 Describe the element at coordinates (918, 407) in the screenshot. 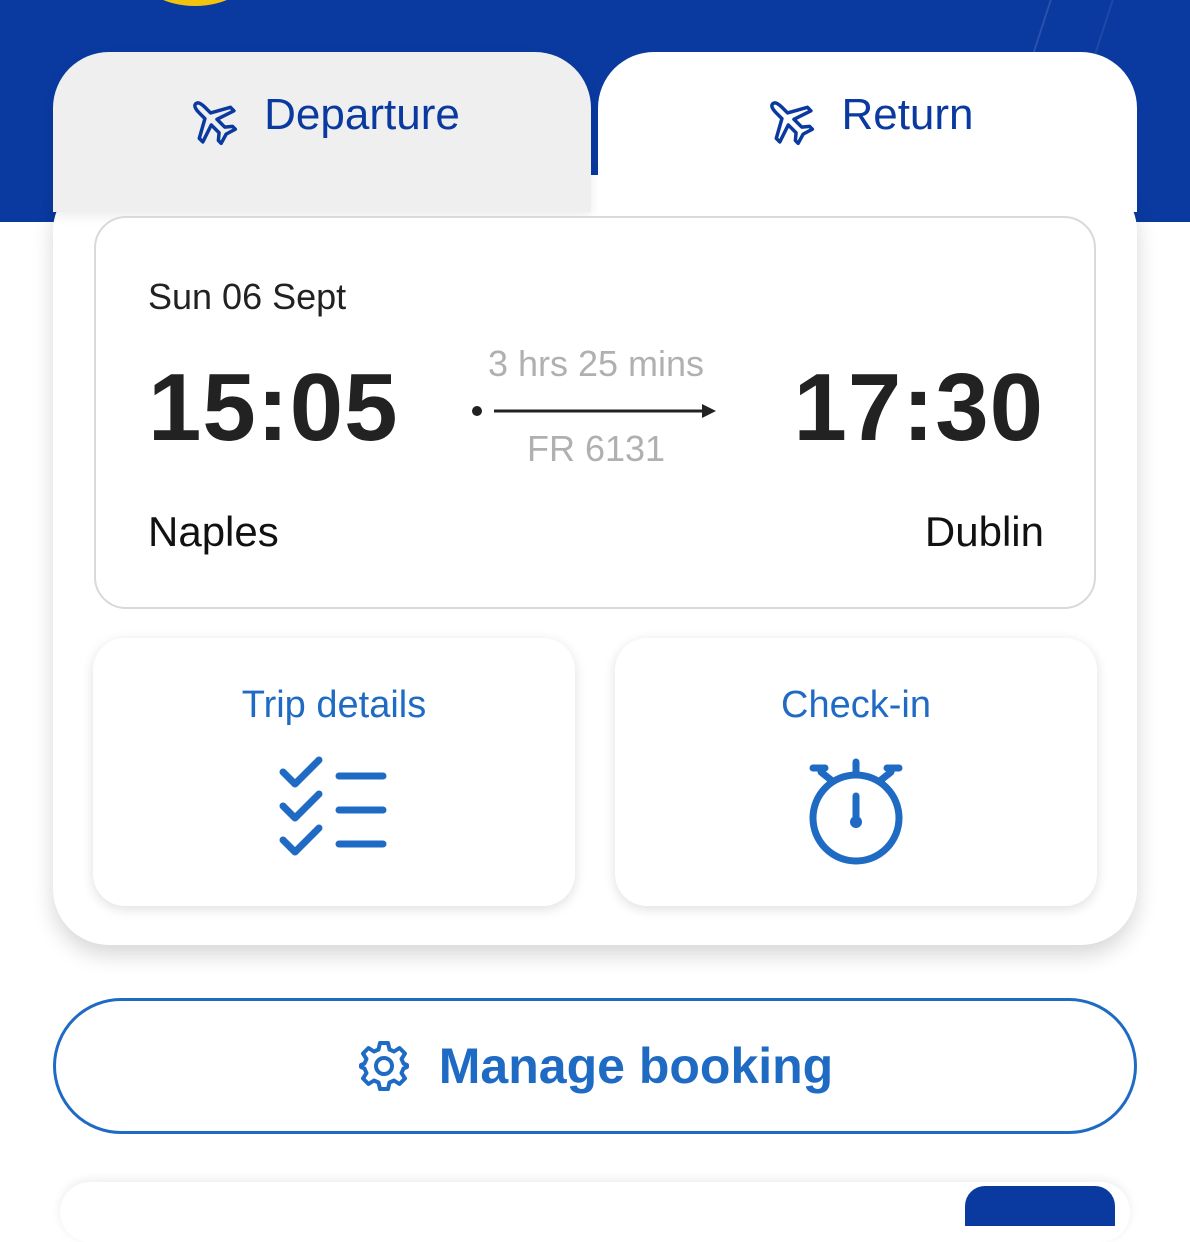

I see `arrival-time: 17:30` at that location.